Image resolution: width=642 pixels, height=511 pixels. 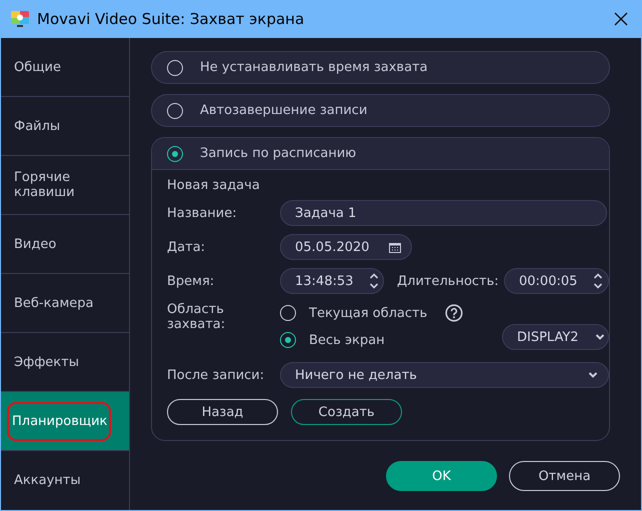 I want to click on date-field: 05.05.2020, so click(x=346, y=247).